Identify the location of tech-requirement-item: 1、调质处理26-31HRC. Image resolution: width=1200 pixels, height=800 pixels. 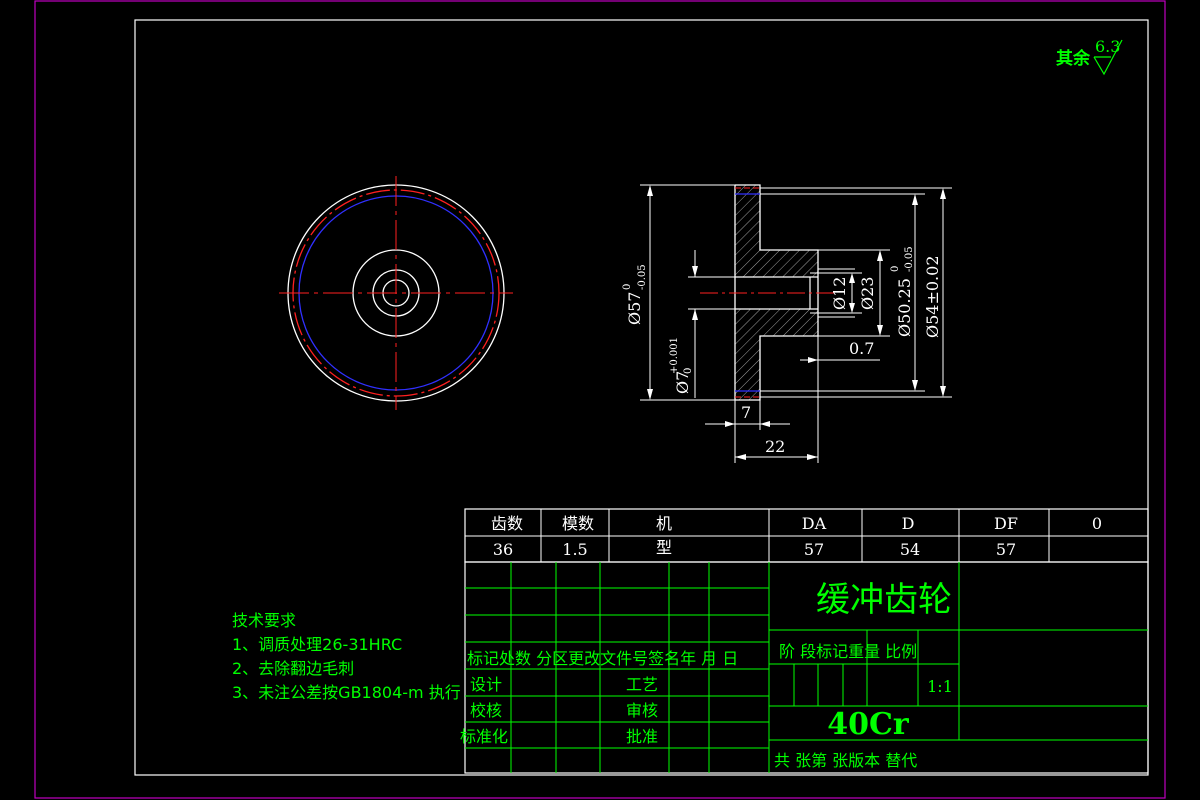
(317, 644).